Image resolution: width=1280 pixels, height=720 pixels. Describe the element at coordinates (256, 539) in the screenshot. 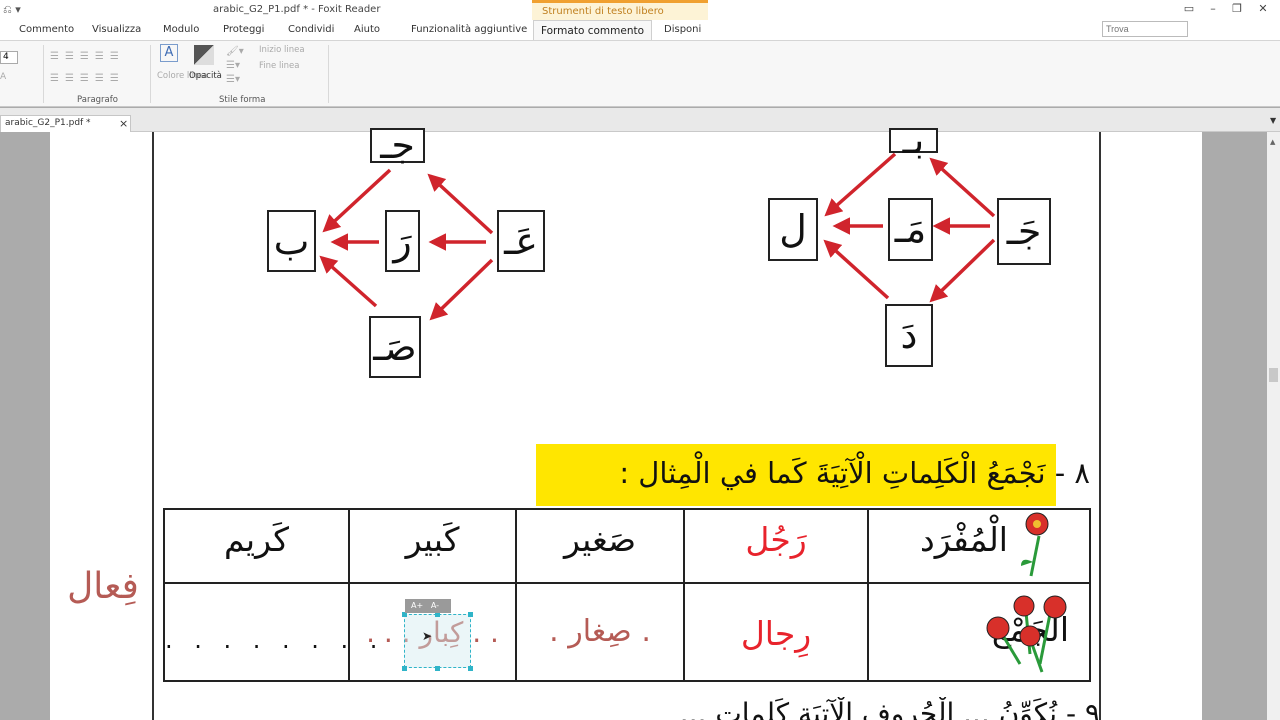

I see `word-singular: كَريم` at that location.